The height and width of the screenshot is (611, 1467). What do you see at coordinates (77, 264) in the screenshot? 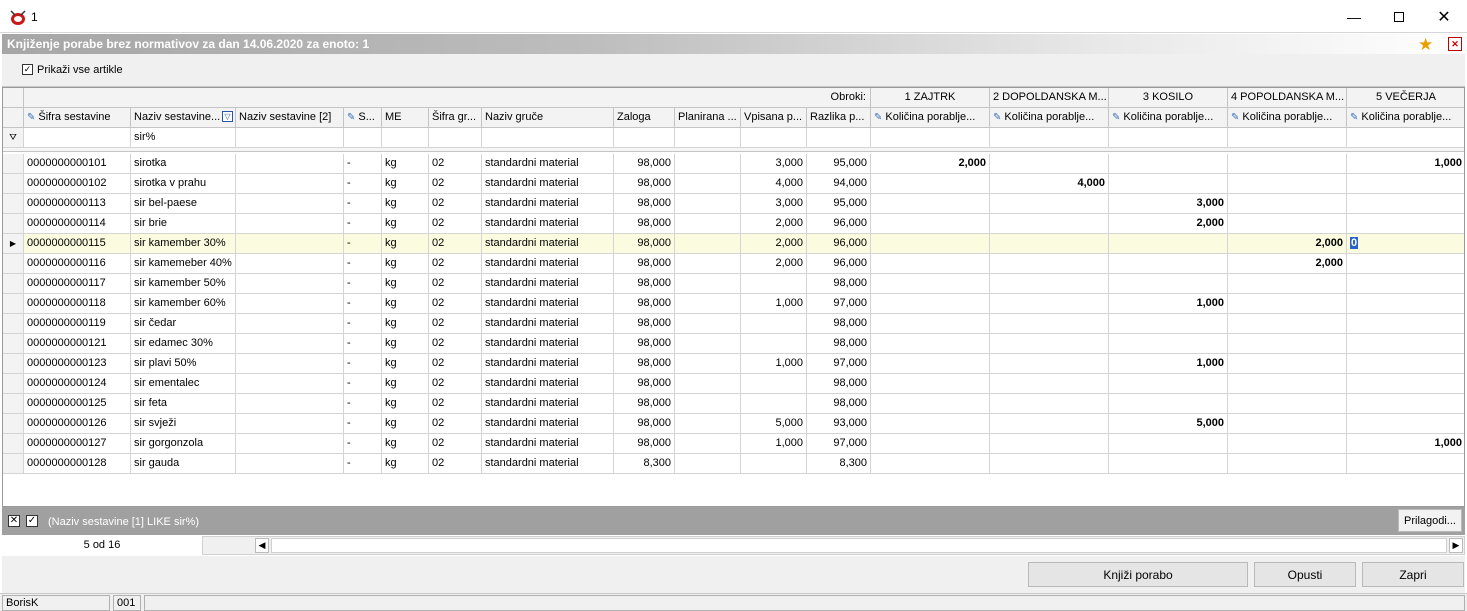
I see `cell-code: 0000000000116` at bounding box center [77, 264].